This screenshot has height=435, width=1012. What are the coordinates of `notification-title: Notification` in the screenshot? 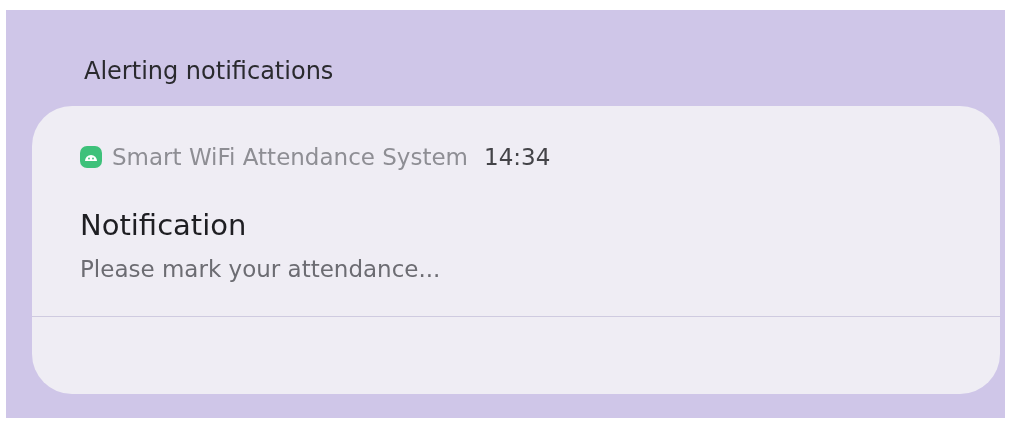 It's located at (163, 224).